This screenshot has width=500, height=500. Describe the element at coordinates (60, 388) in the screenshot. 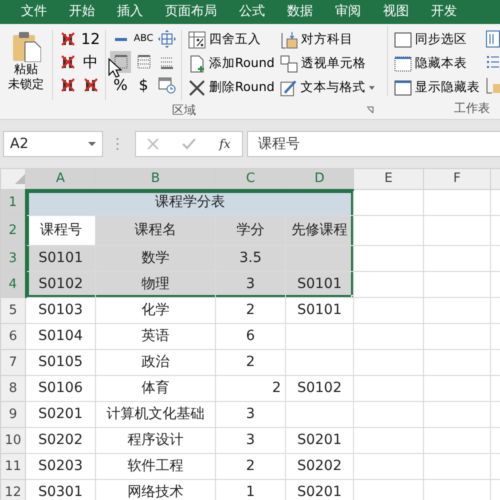

I see `cell-text: S0106` at that location.